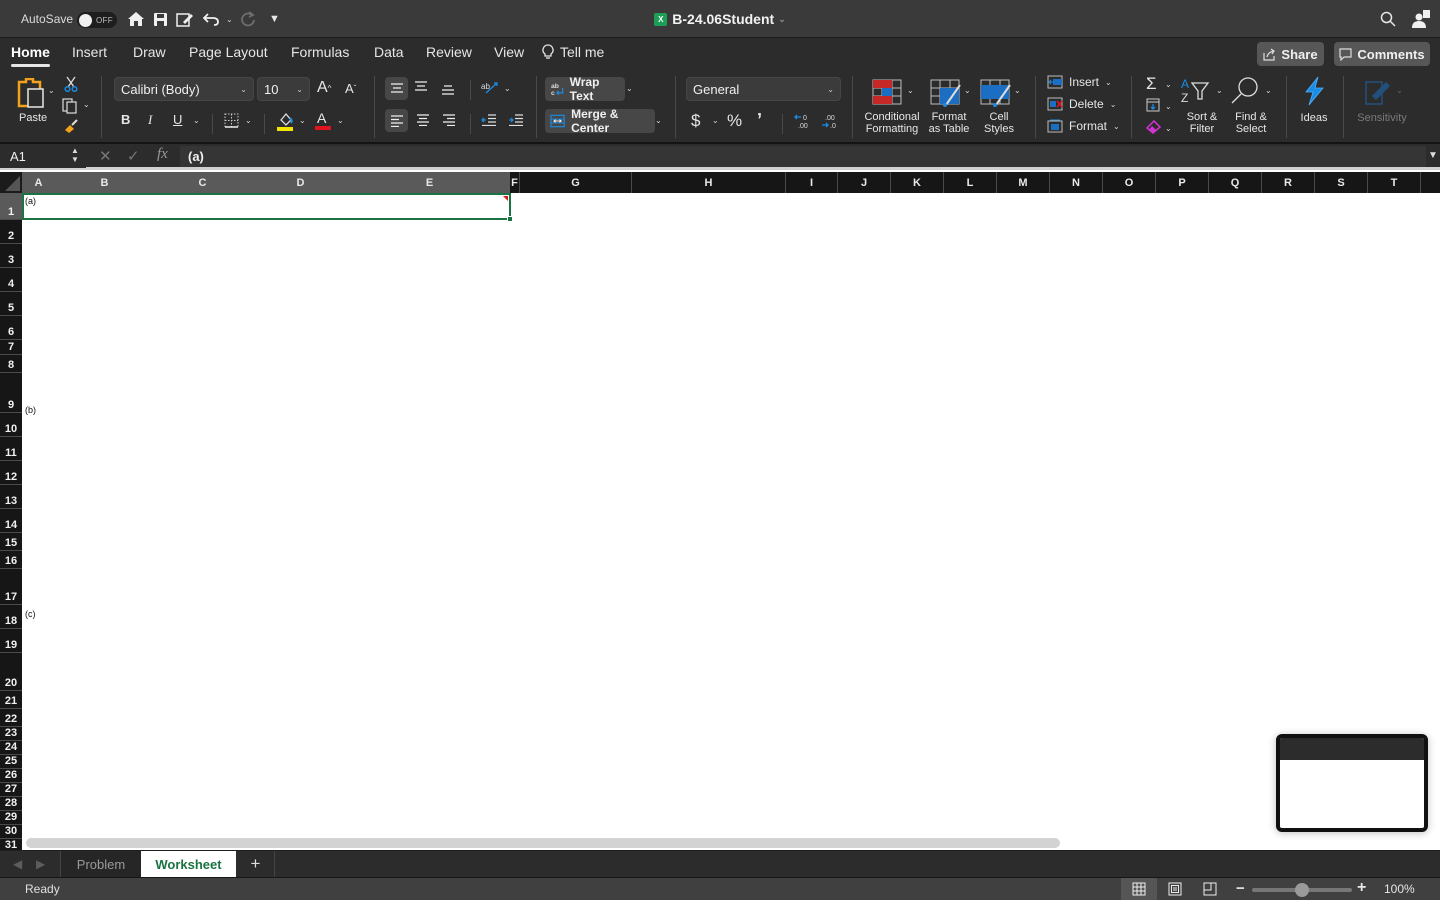 The width and height of the screenshot is (1440, 900). Describe the element at coordinates (1153, 107) in the screenshot. I see `fill-icon` at that location.